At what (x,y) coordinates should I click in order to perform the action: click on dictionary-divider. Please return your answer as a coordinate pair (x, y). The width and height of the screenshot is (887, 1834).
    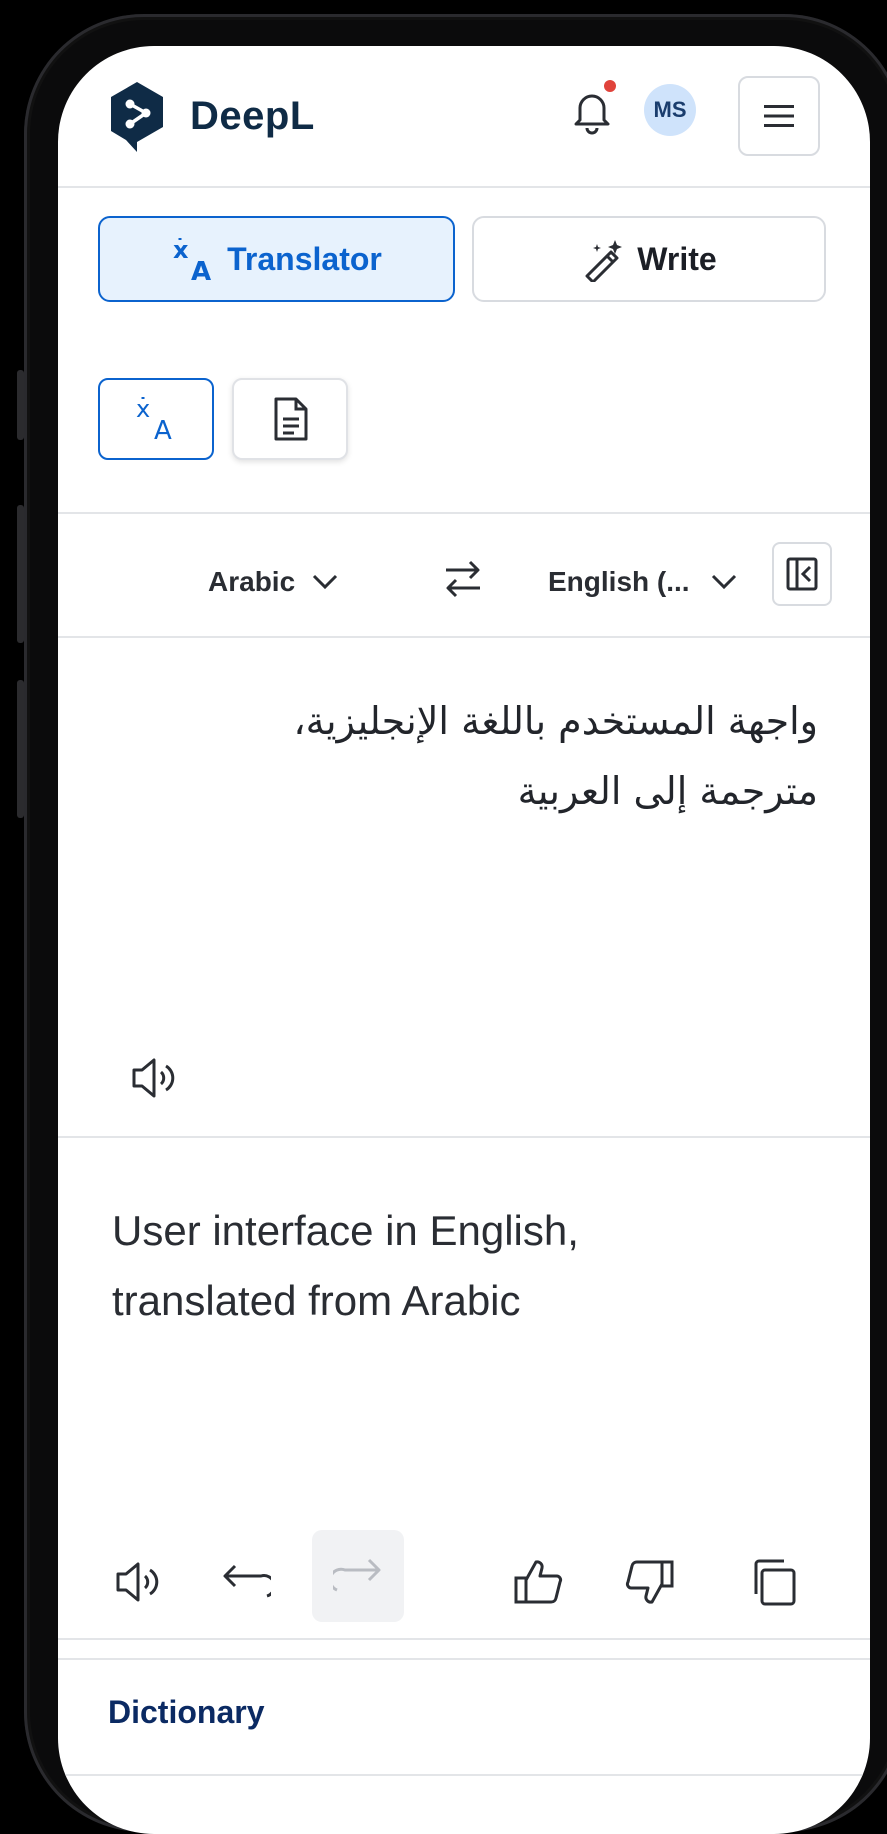
    Looking at the image, I should click on (464, 1775).